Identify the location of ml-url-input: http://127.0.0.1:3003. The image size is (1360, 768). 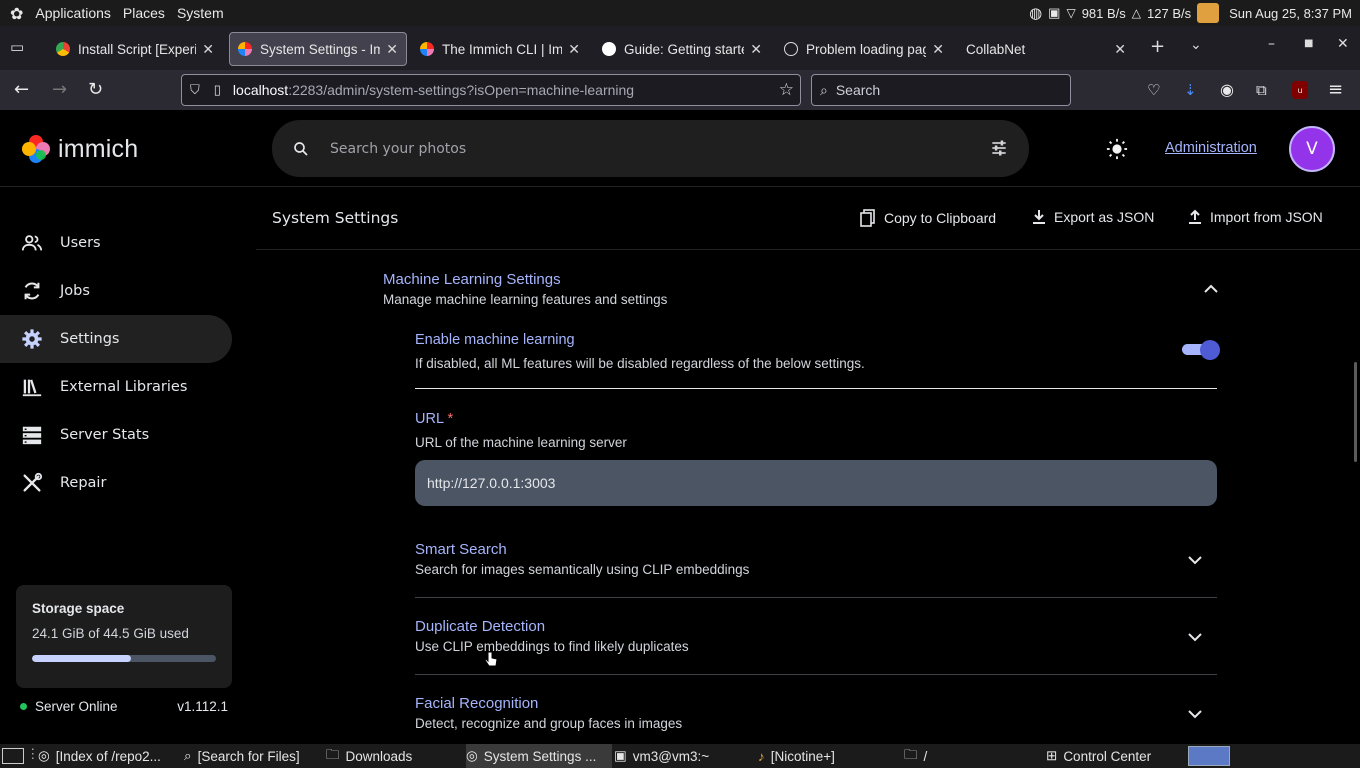
(816, 483).